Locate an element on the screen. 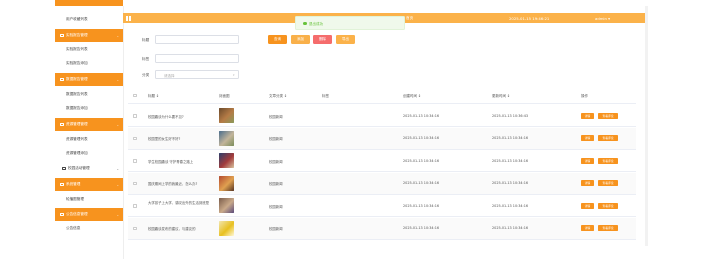 This screenshot has height=259, width=725. sidebar-group-11: 系统管理 ⌄ is located at coordinates (89, 184).